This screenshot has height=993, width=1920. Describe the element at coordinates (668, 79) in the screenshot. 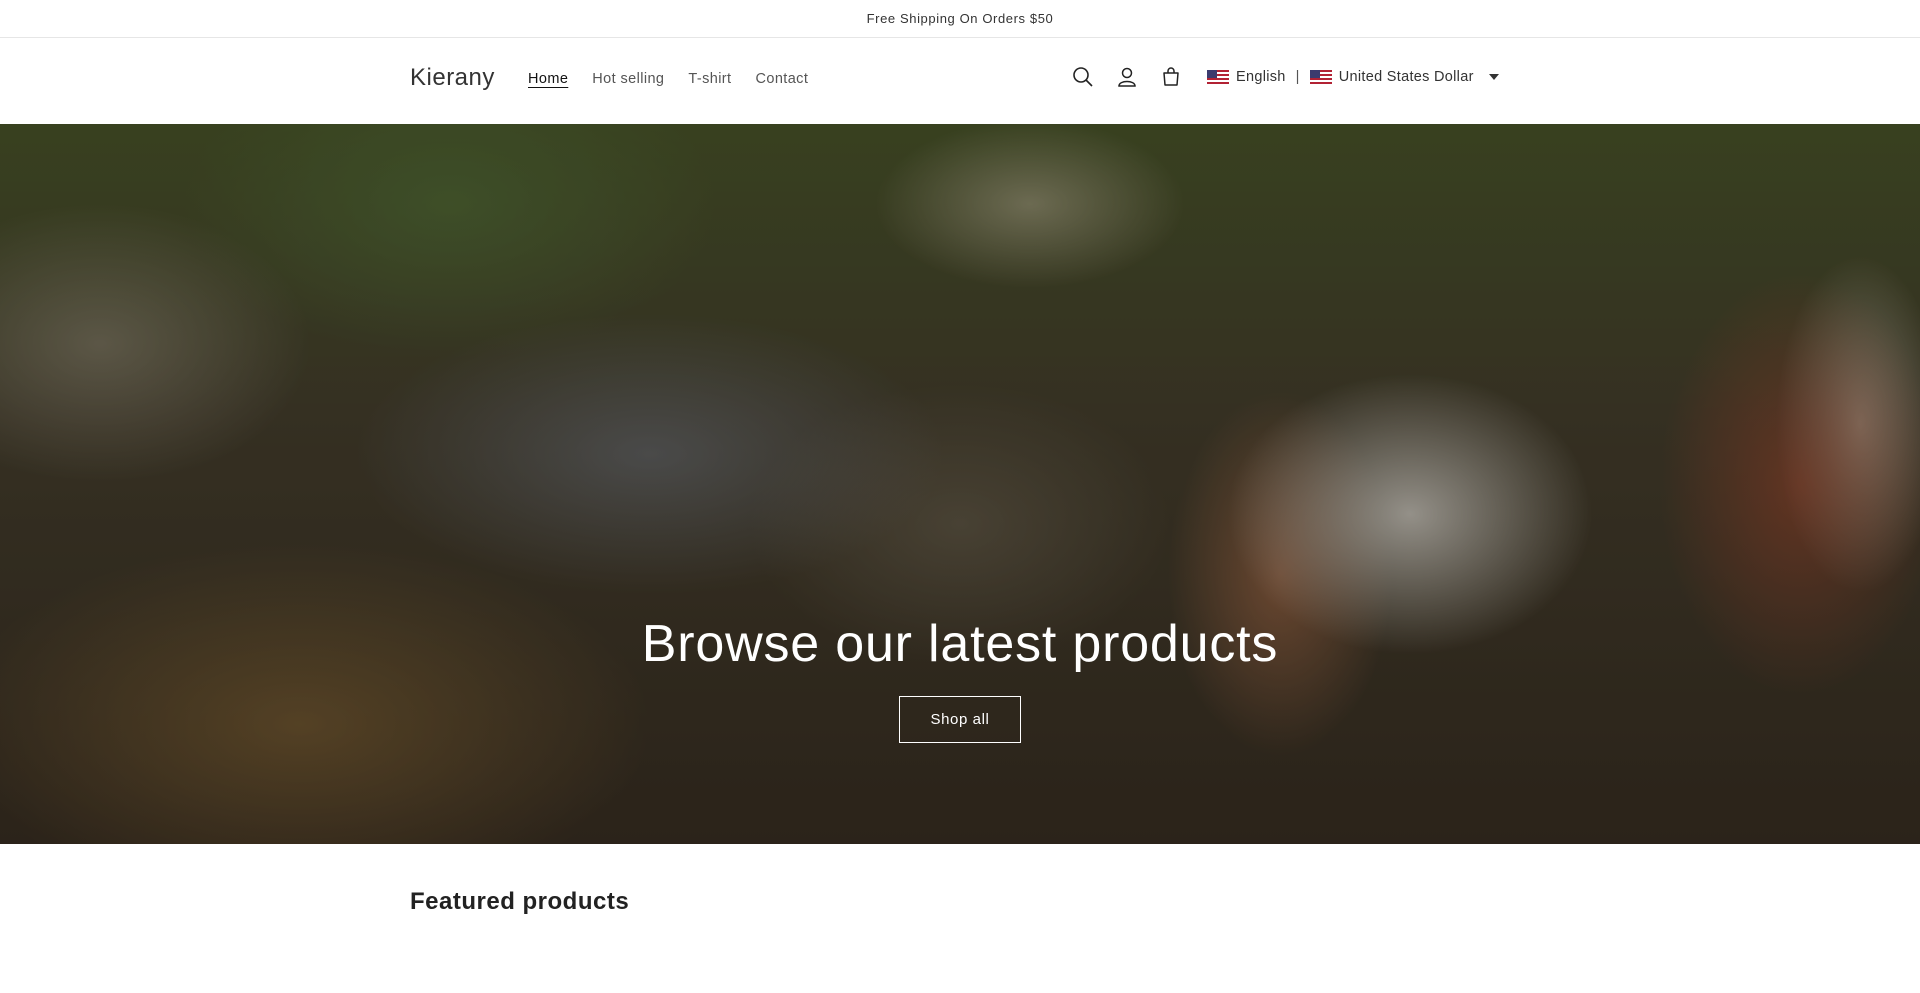

I see `main-nav: Home Hot selling T-shirt Contact` at that location.